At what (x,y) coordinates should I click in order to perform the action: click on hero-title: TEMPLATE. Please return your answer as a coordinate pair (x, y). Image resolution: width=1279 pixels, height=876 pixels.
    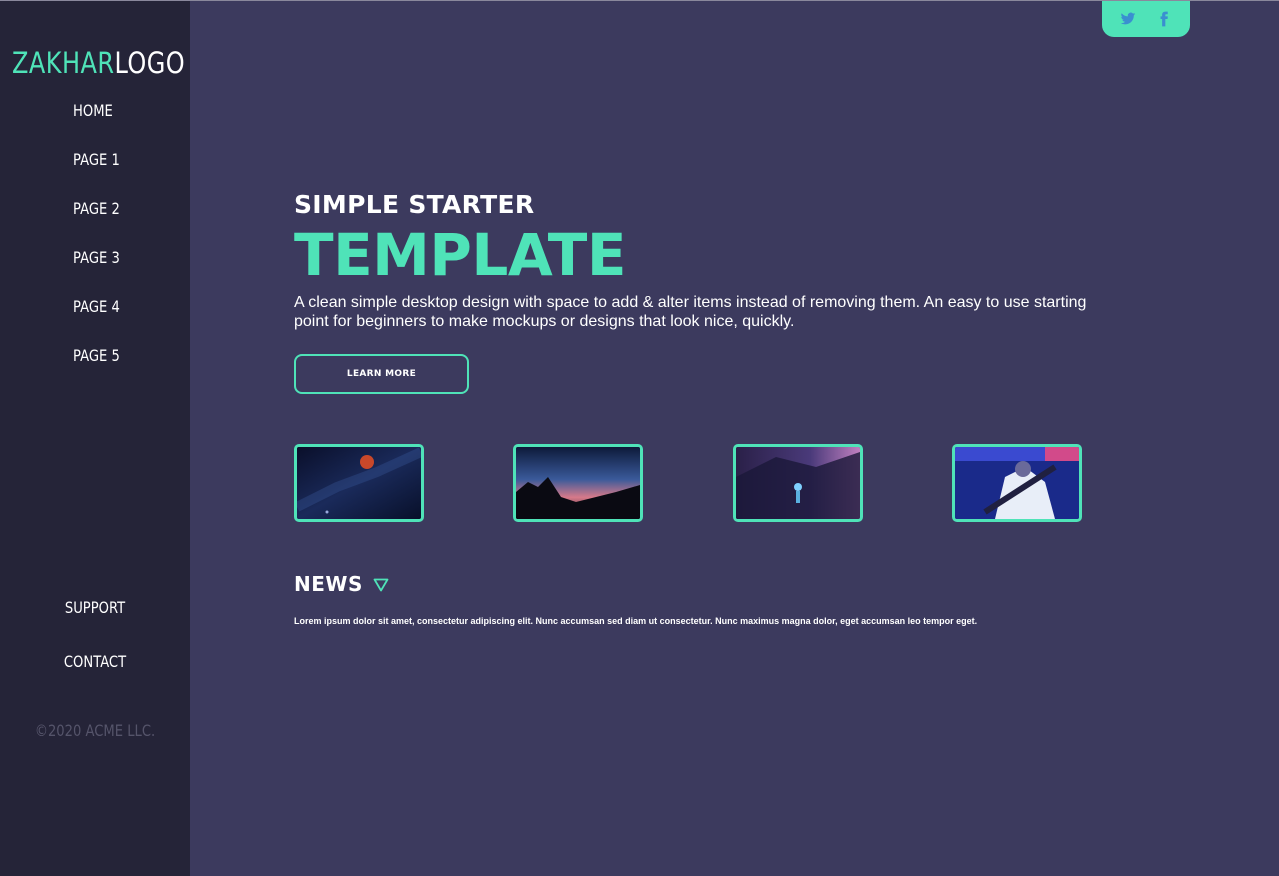
    Looking at the image, I should click on (460, 255).